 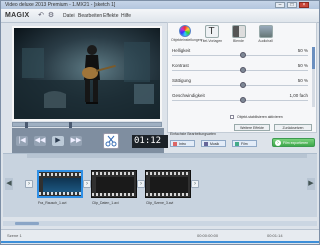 I want to click on clip-2-name: Clip_Daten_1.avi, so click(x=105, y=203).